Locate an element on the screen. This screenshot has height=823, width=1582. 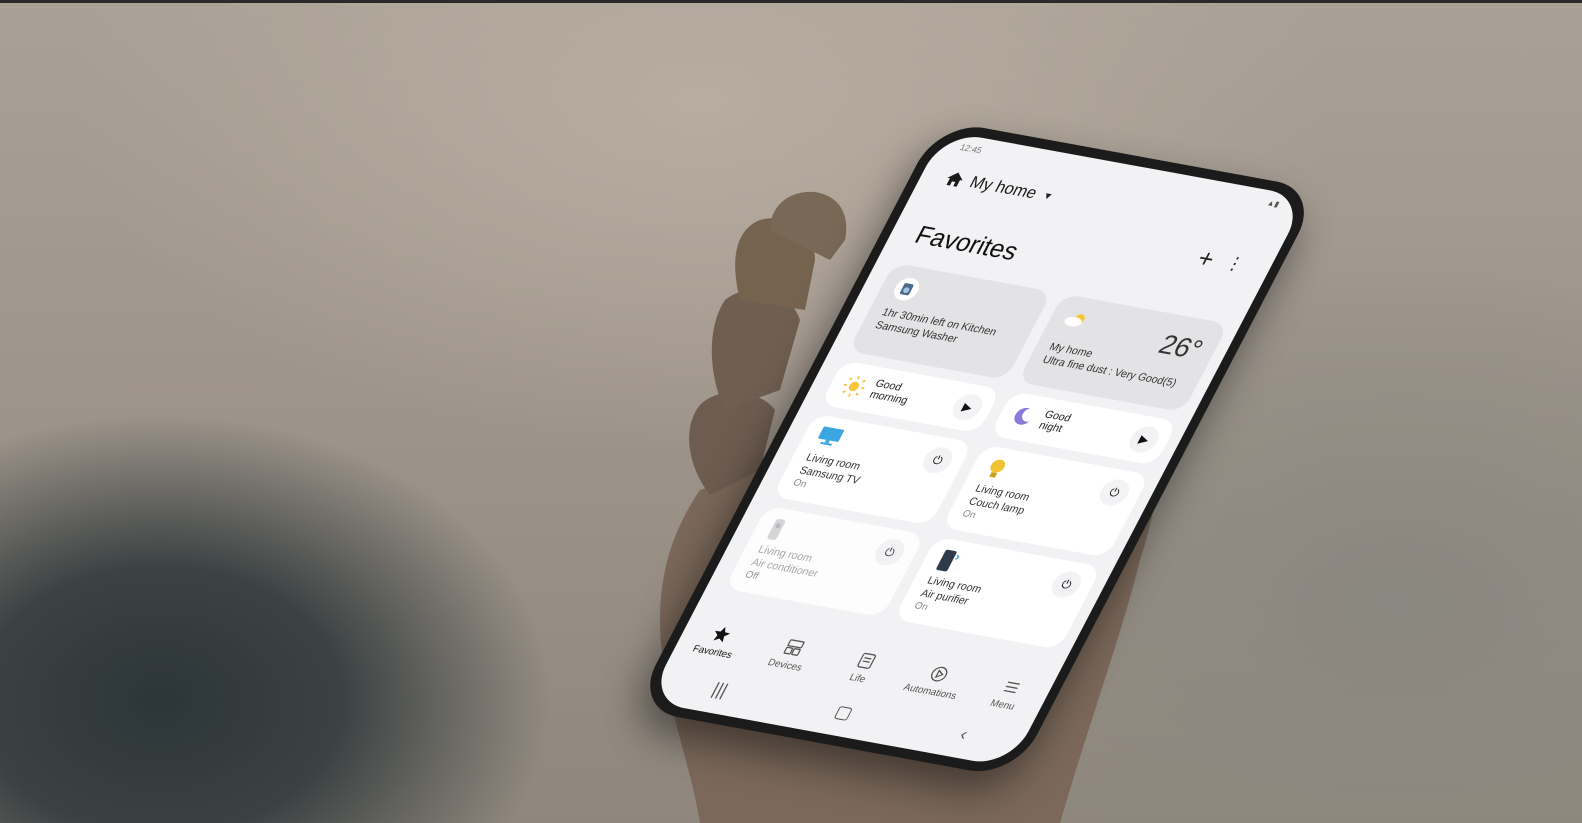
temperature: 26° is located at coordinates (1181, 347).